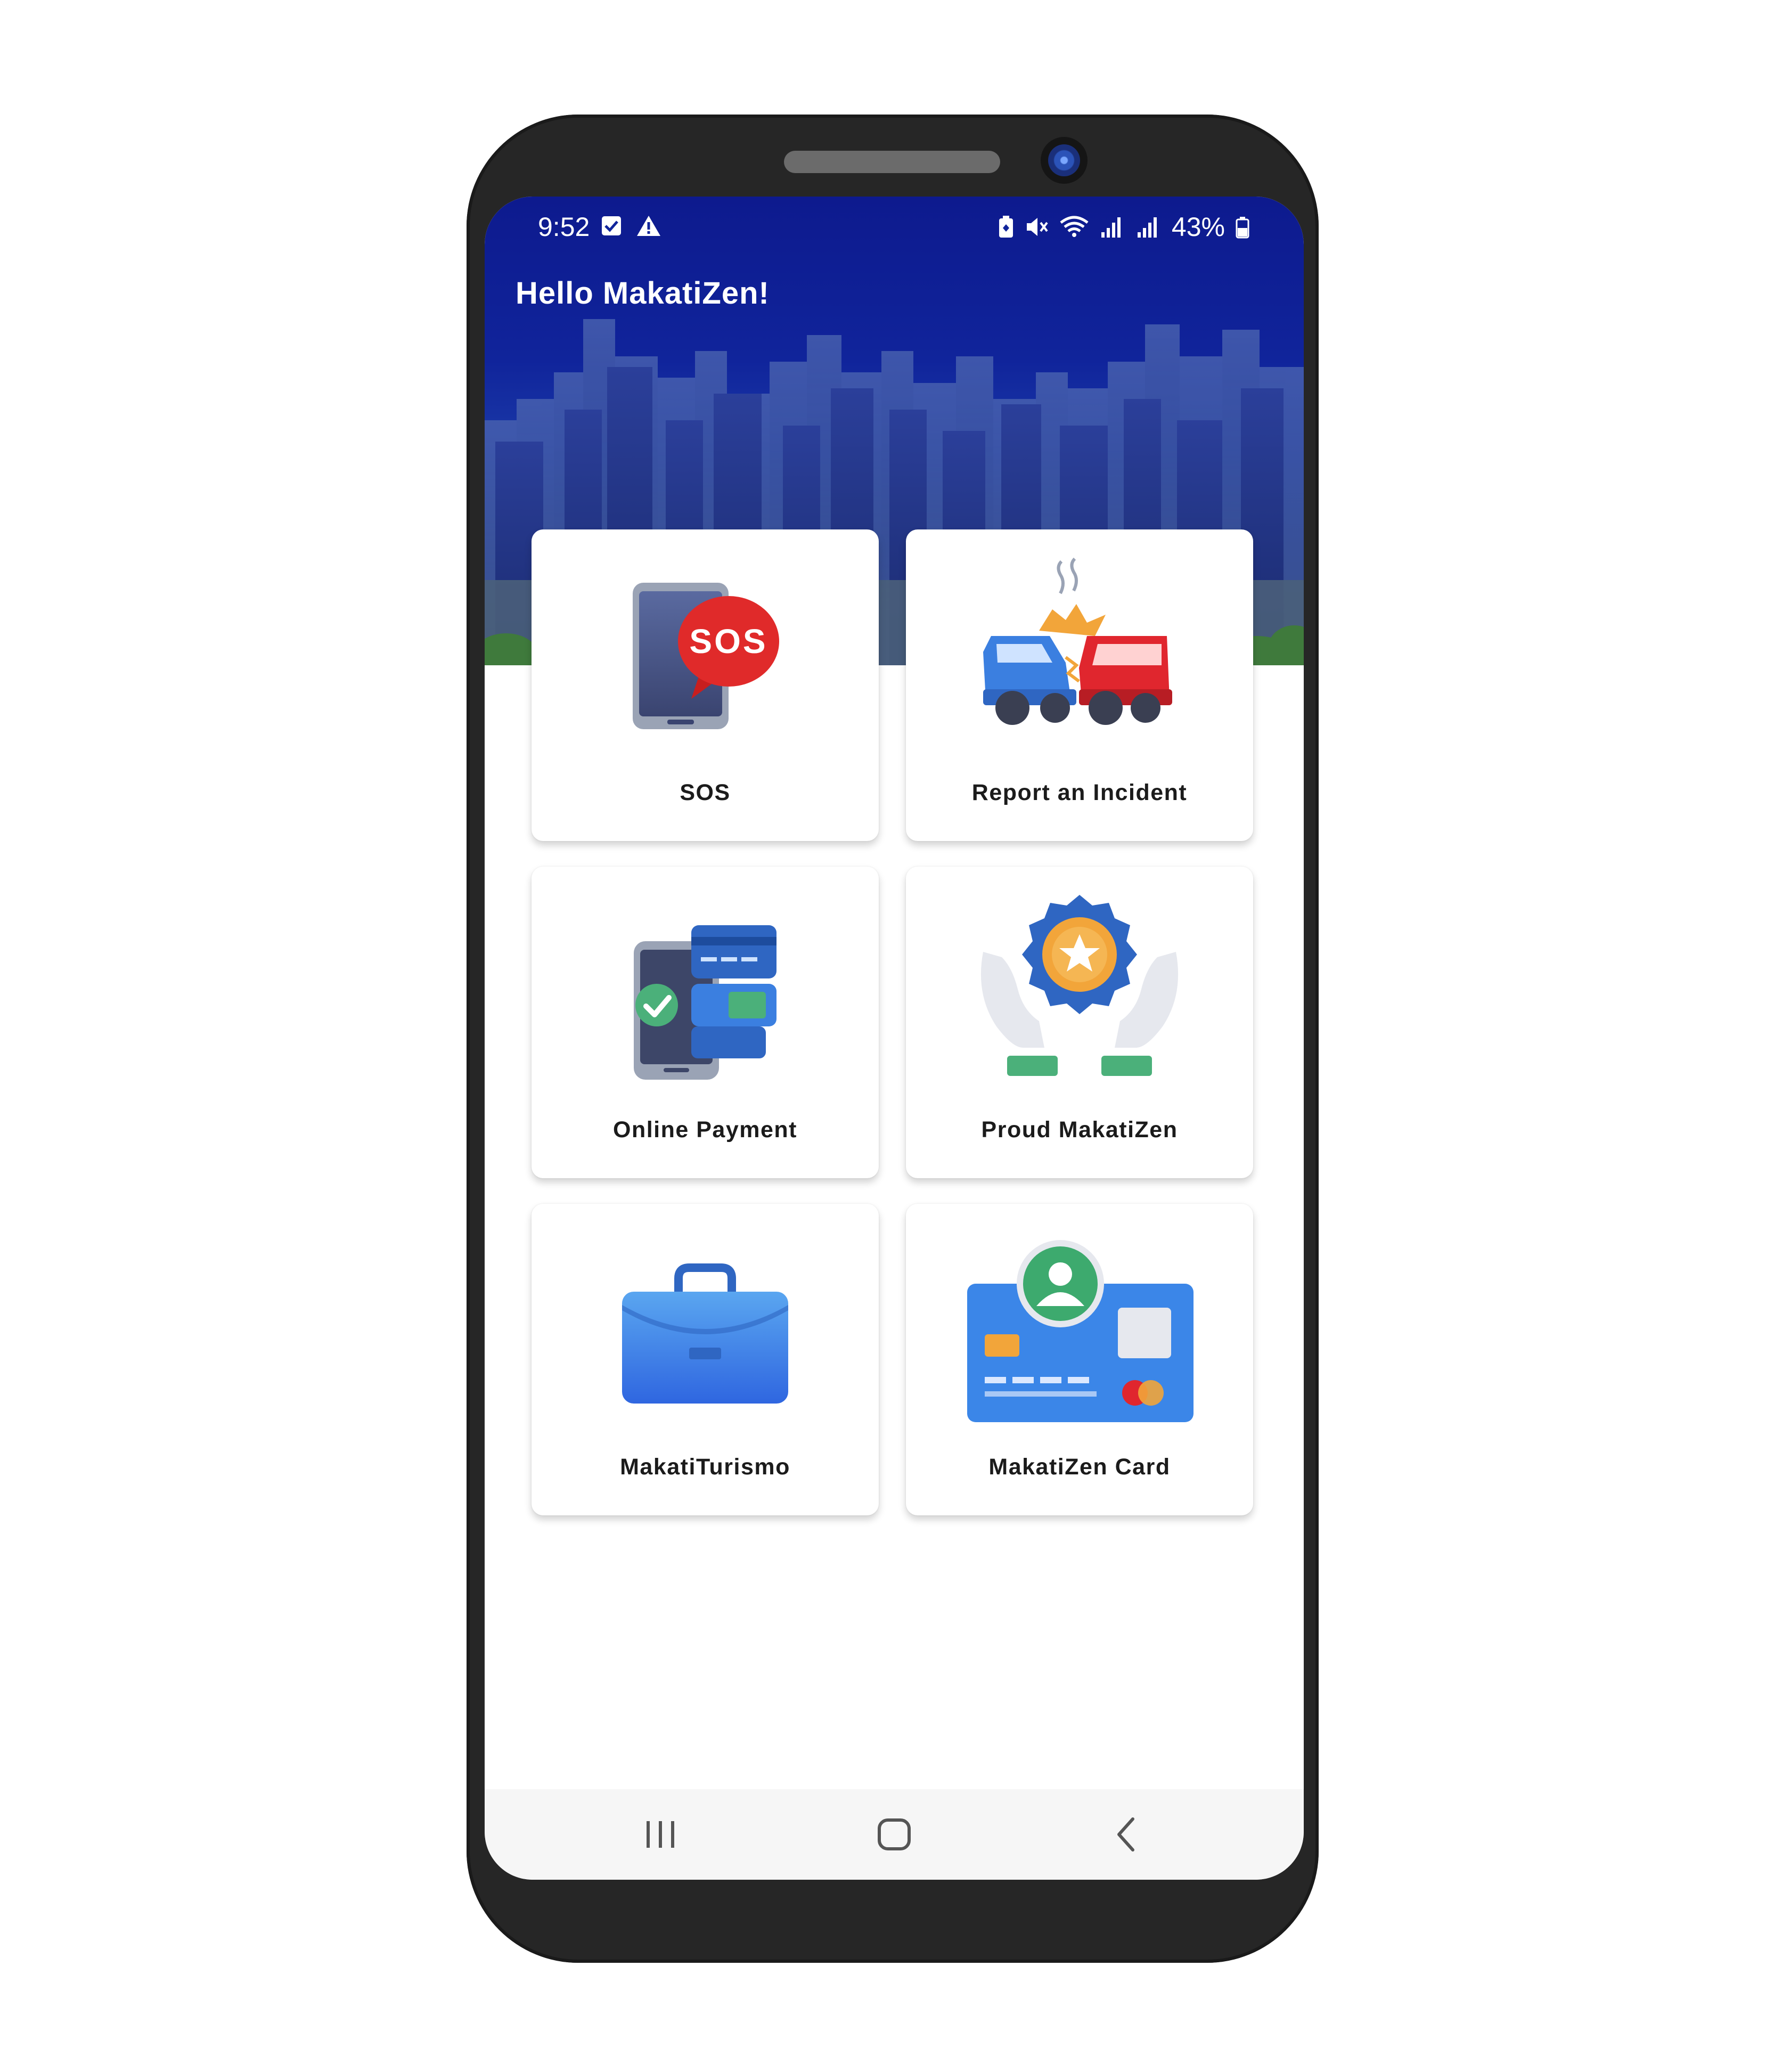 The width and height of the screenshot is (1782, 2072). What do you see at coordinates (1126, 1834) in the screenshot?
I see `back-icon` at bounding box center [1126, 1834].